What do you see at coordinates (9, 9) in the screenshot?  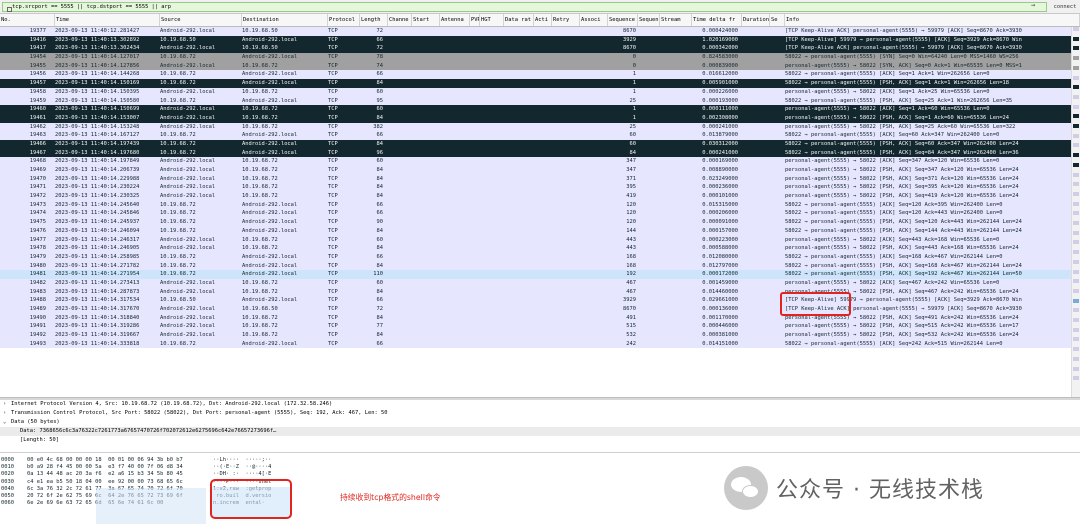 I see `bookmark-icon` at bounding box center [9, 9].